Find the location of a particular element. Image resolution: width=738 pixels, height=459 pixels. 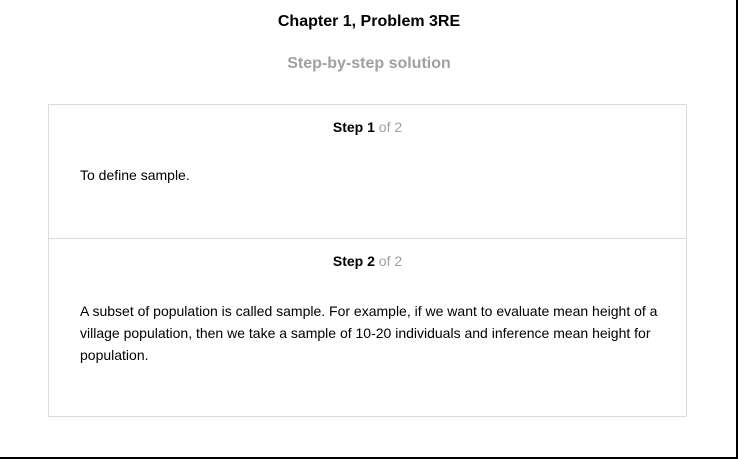

step-header-2: Step 2 of 2 is located at coordinates (367, 261).